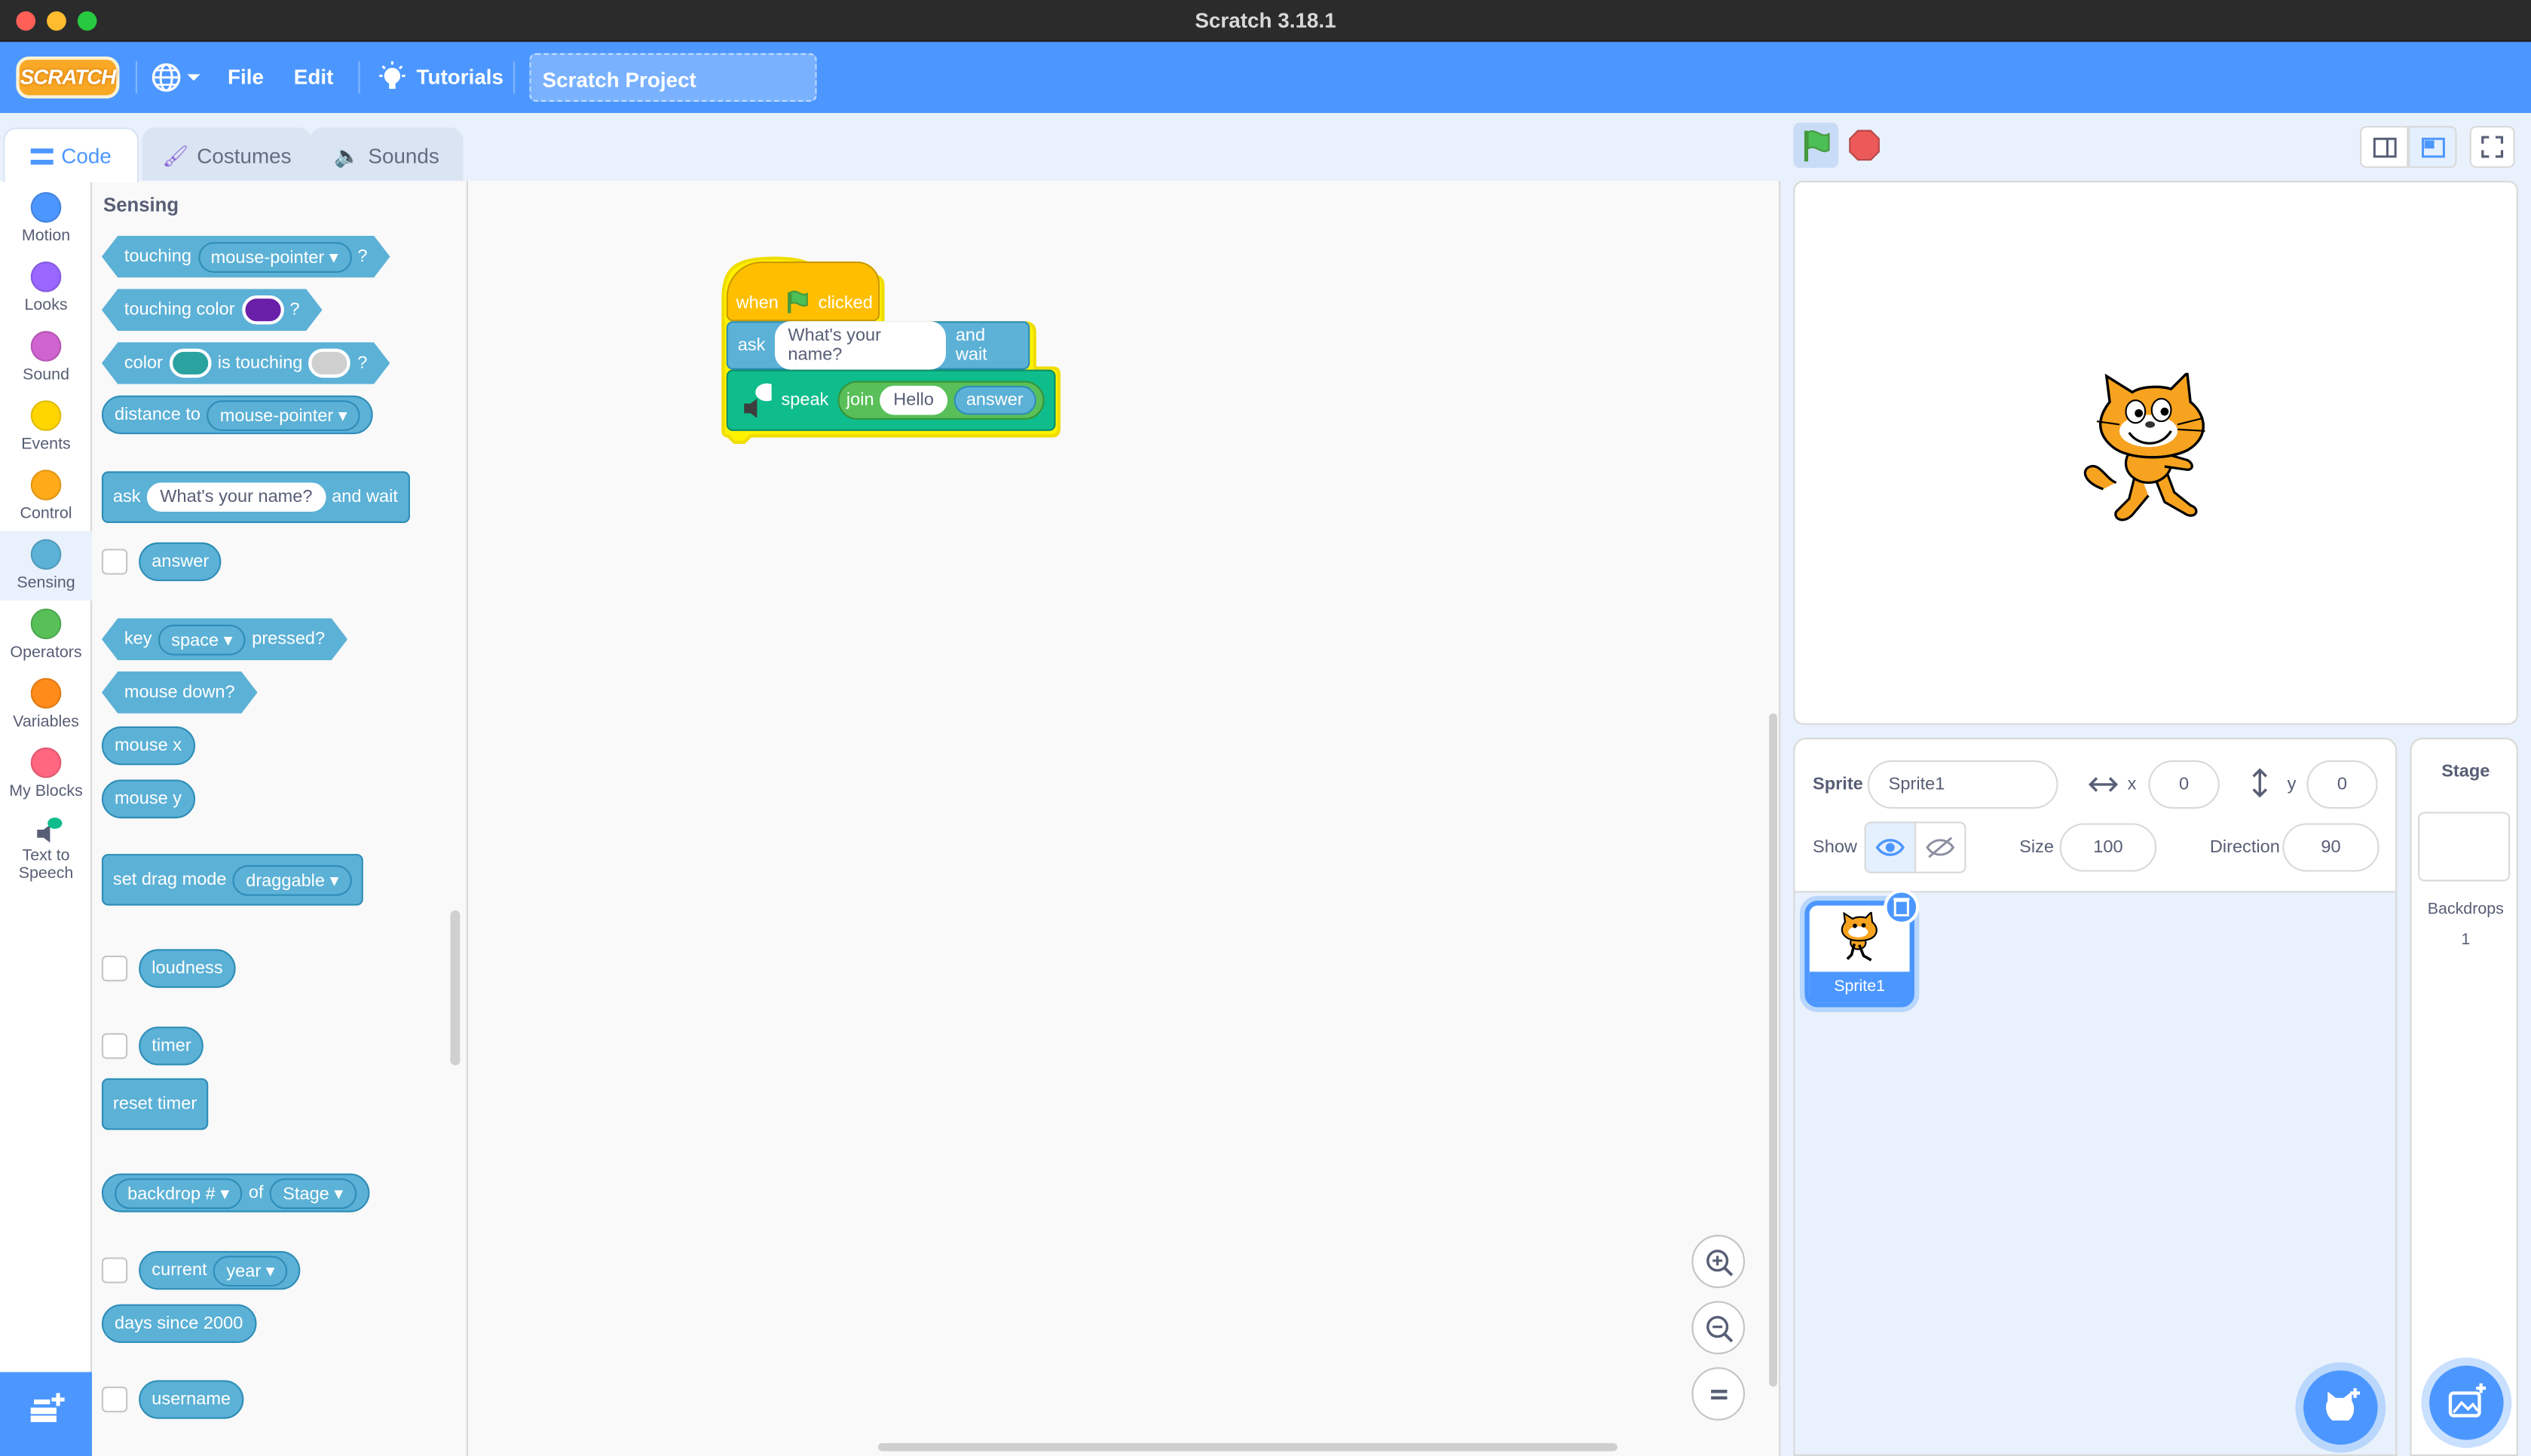 Image resolution: width=2531 pixels, height=1456 pixels. Describe the element at coordinates (283, 414) in the screenshot. I see `distance-dropdown: mouse-pointer ▾` at that location.